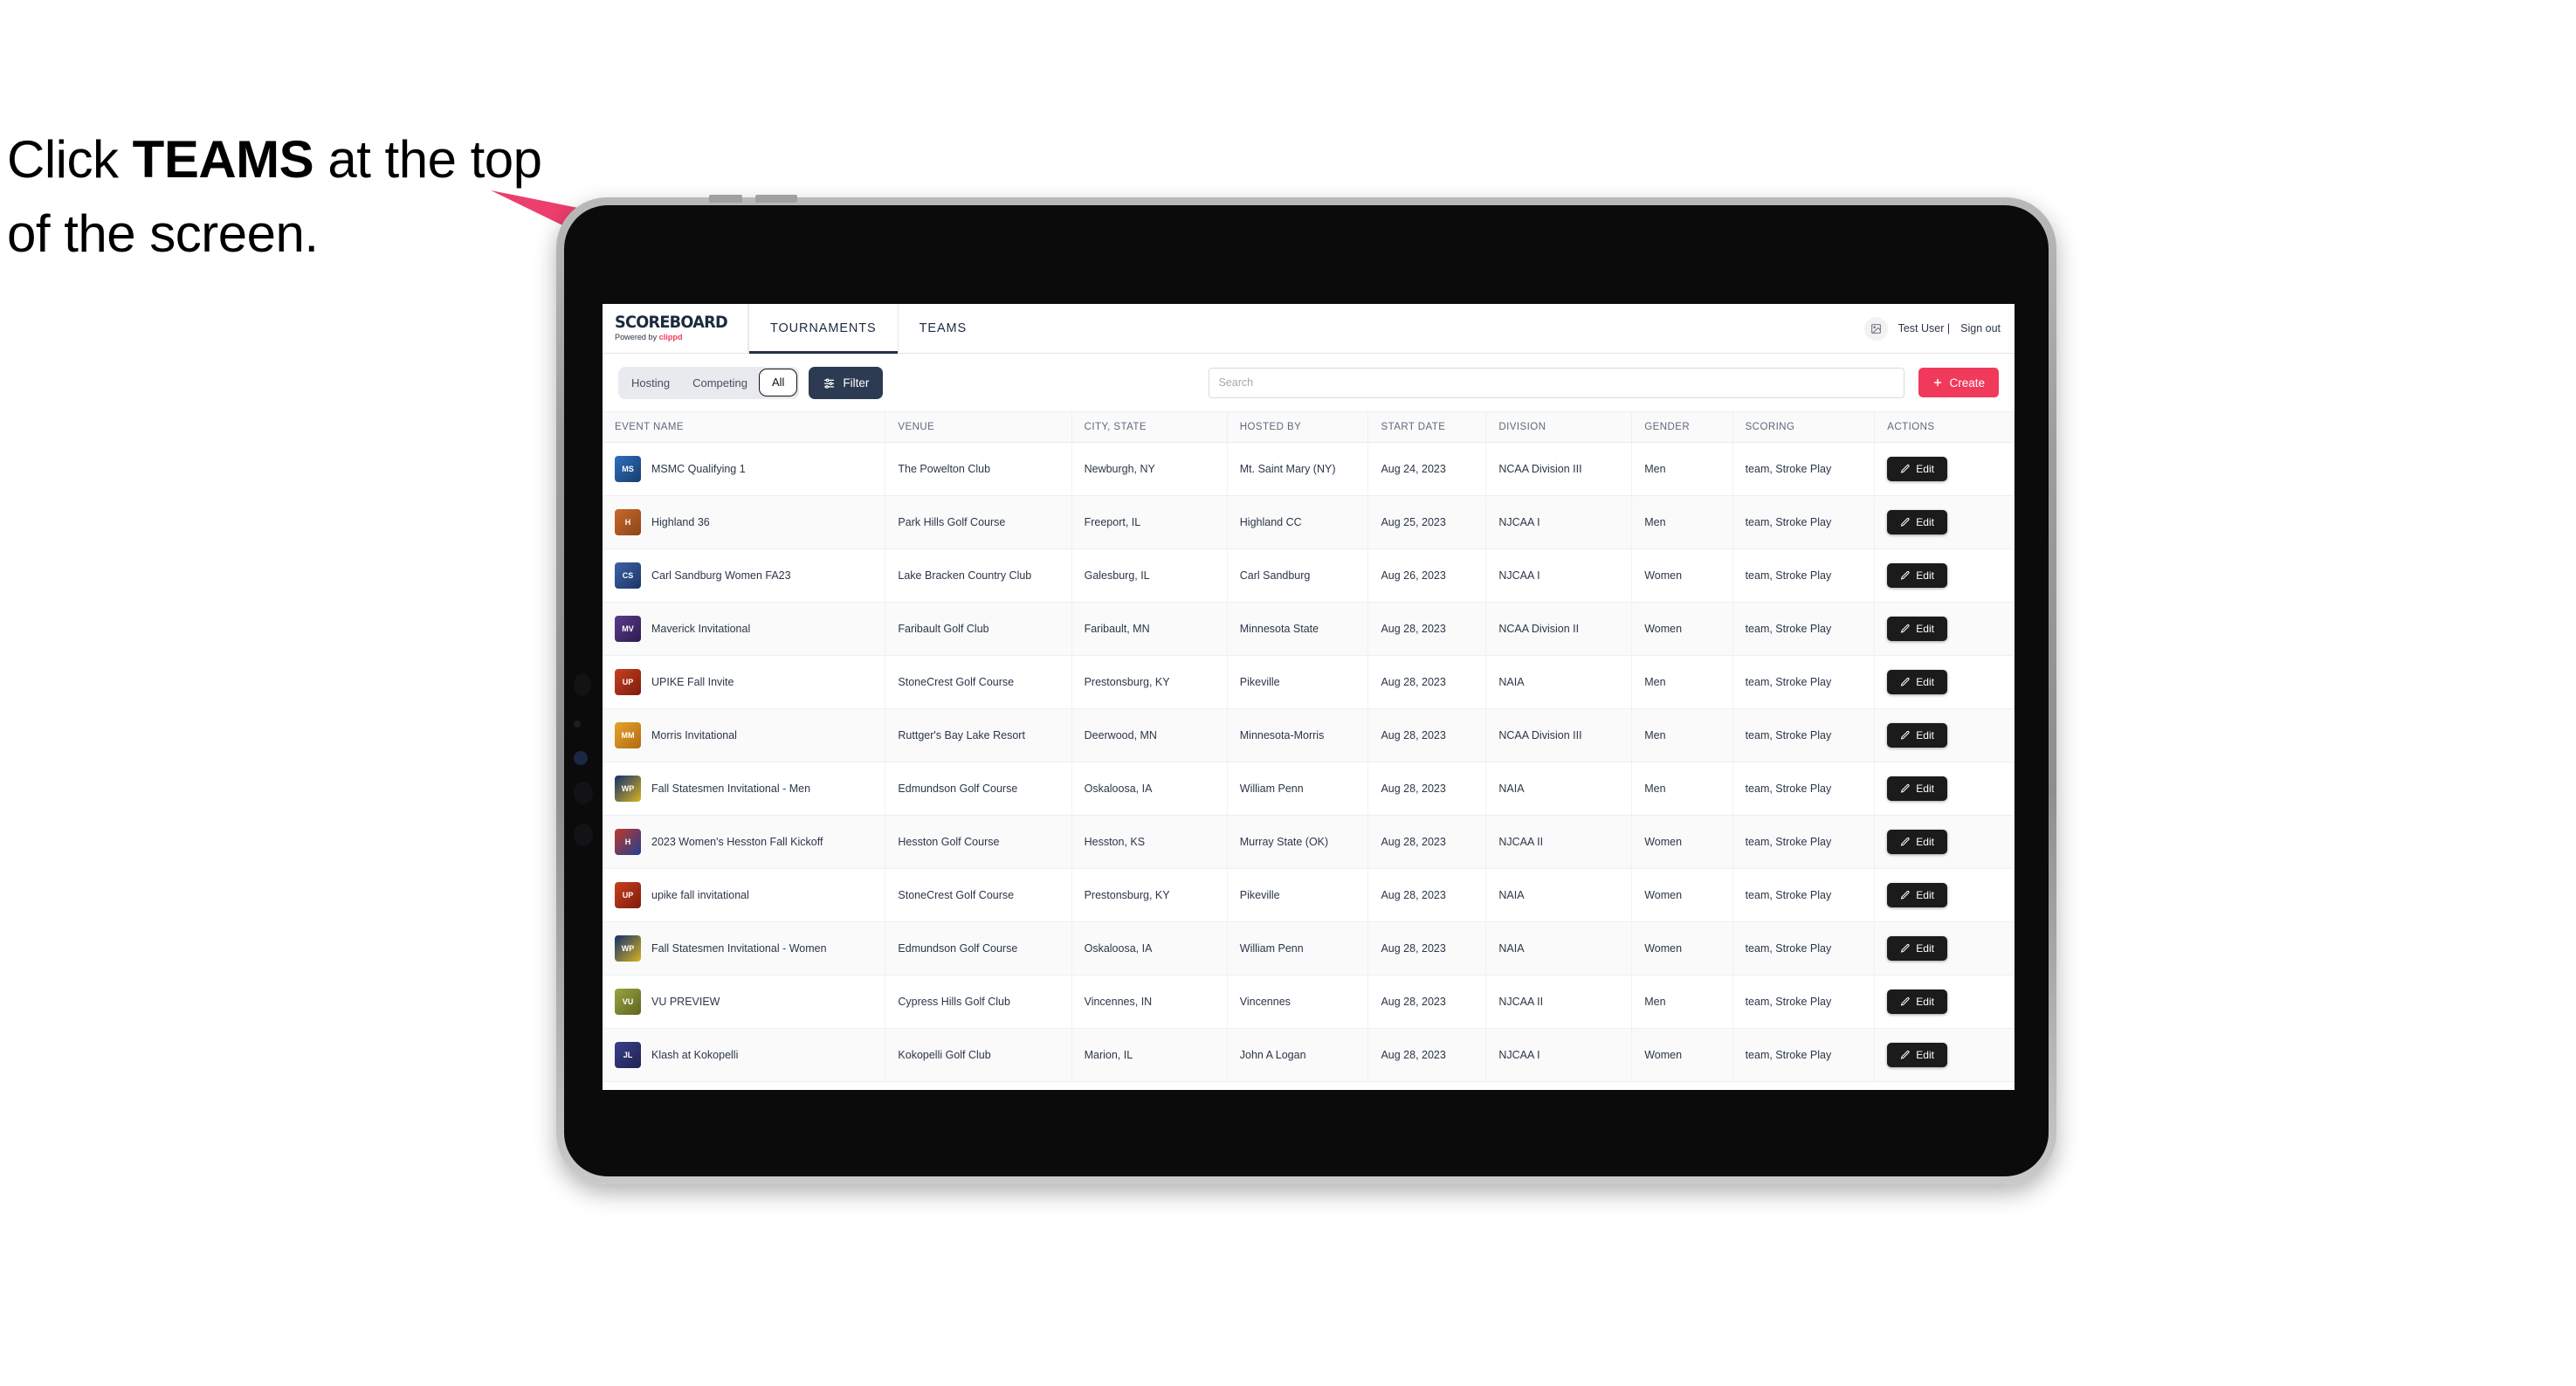  Describe the element at coordinates (1298, 469) in the screenshot. I see `cell-hosted-by: Mt. Saint Mary (NY)` at that location.